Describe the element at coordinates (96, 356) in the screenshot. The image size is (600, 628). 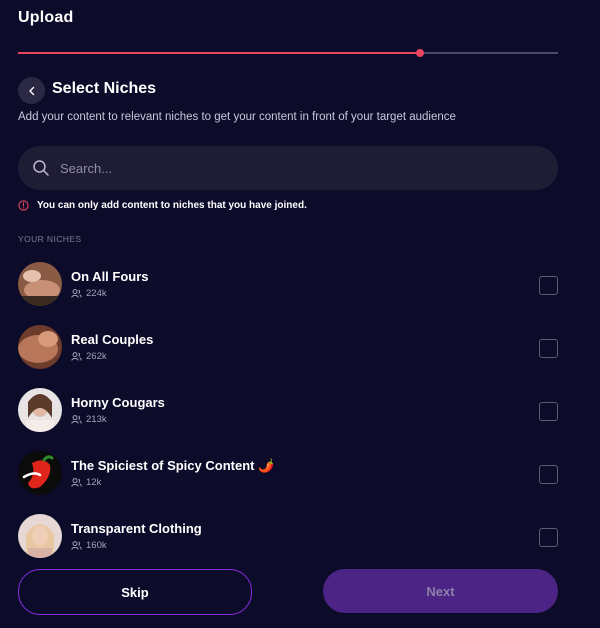
I see `member-count-value: 262k` at that location.